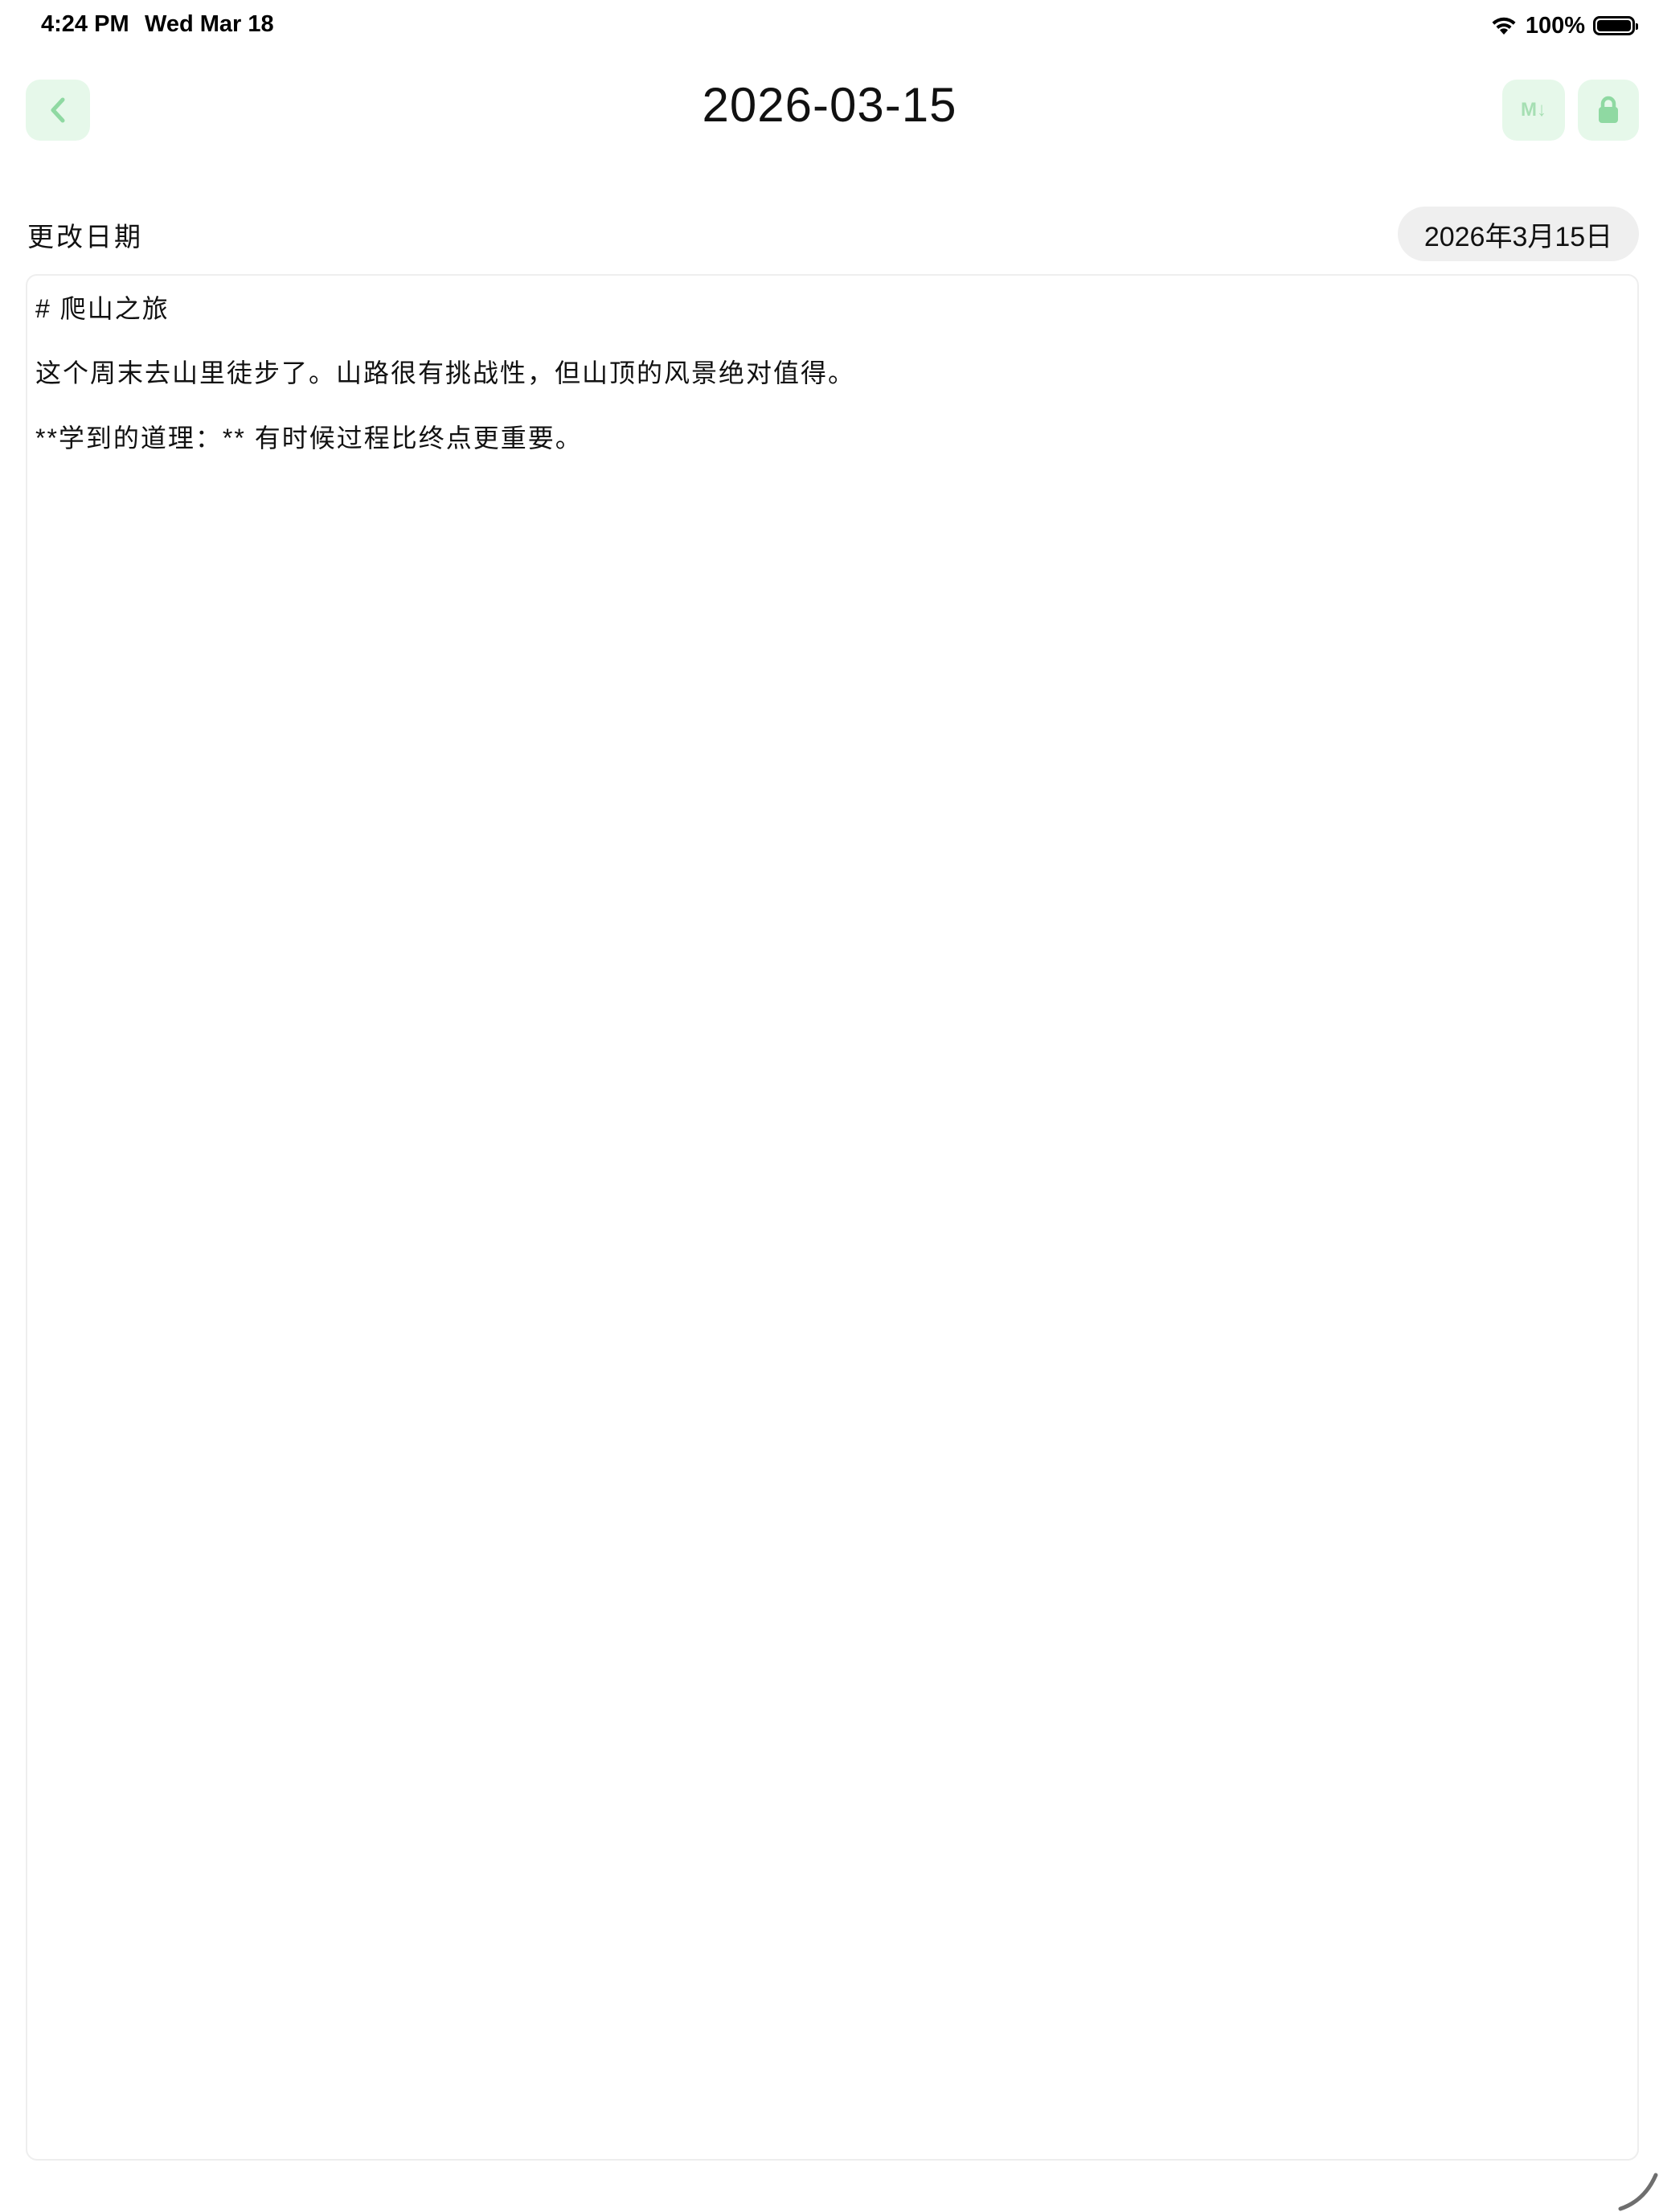 This screenshot has height=2212, width=1659. I want to click on battery-level-fill, so click(1614, 25).